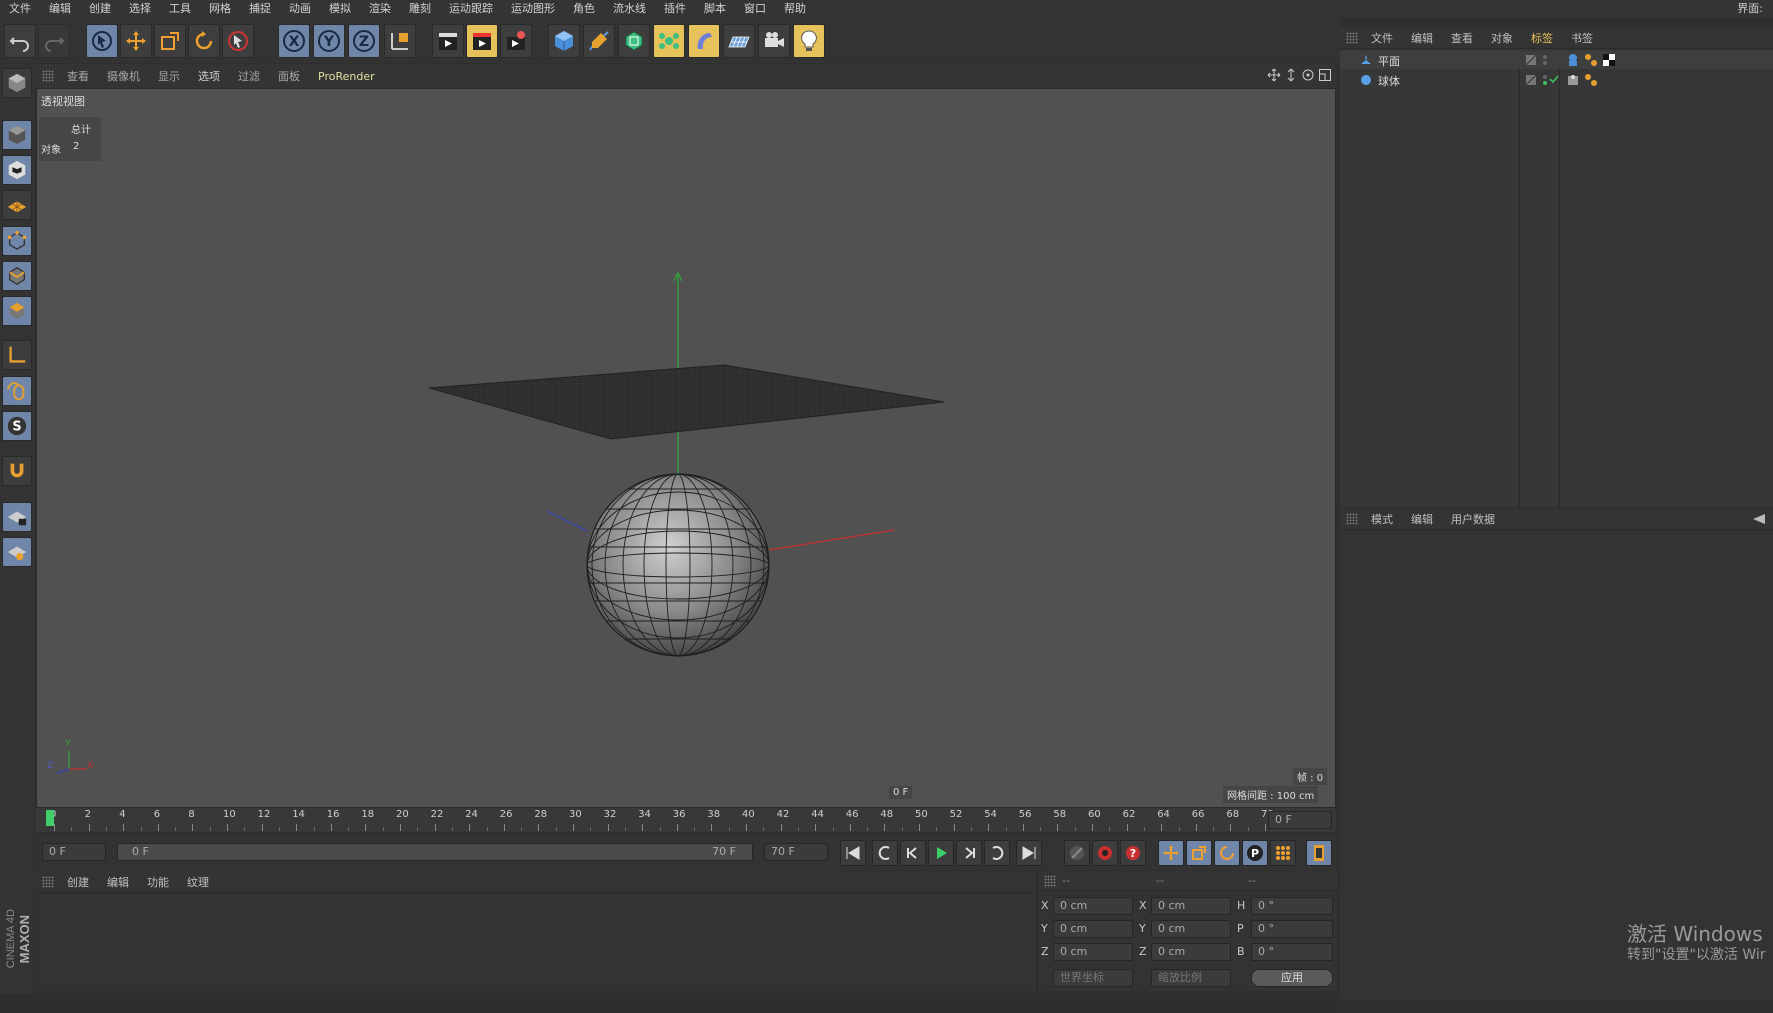 This screenshot has height=1013, width=1773. What do you see at coordinates (400, 41) in the screenshot?
I see `coordinate-system-button` at bounding box center [400, 41].